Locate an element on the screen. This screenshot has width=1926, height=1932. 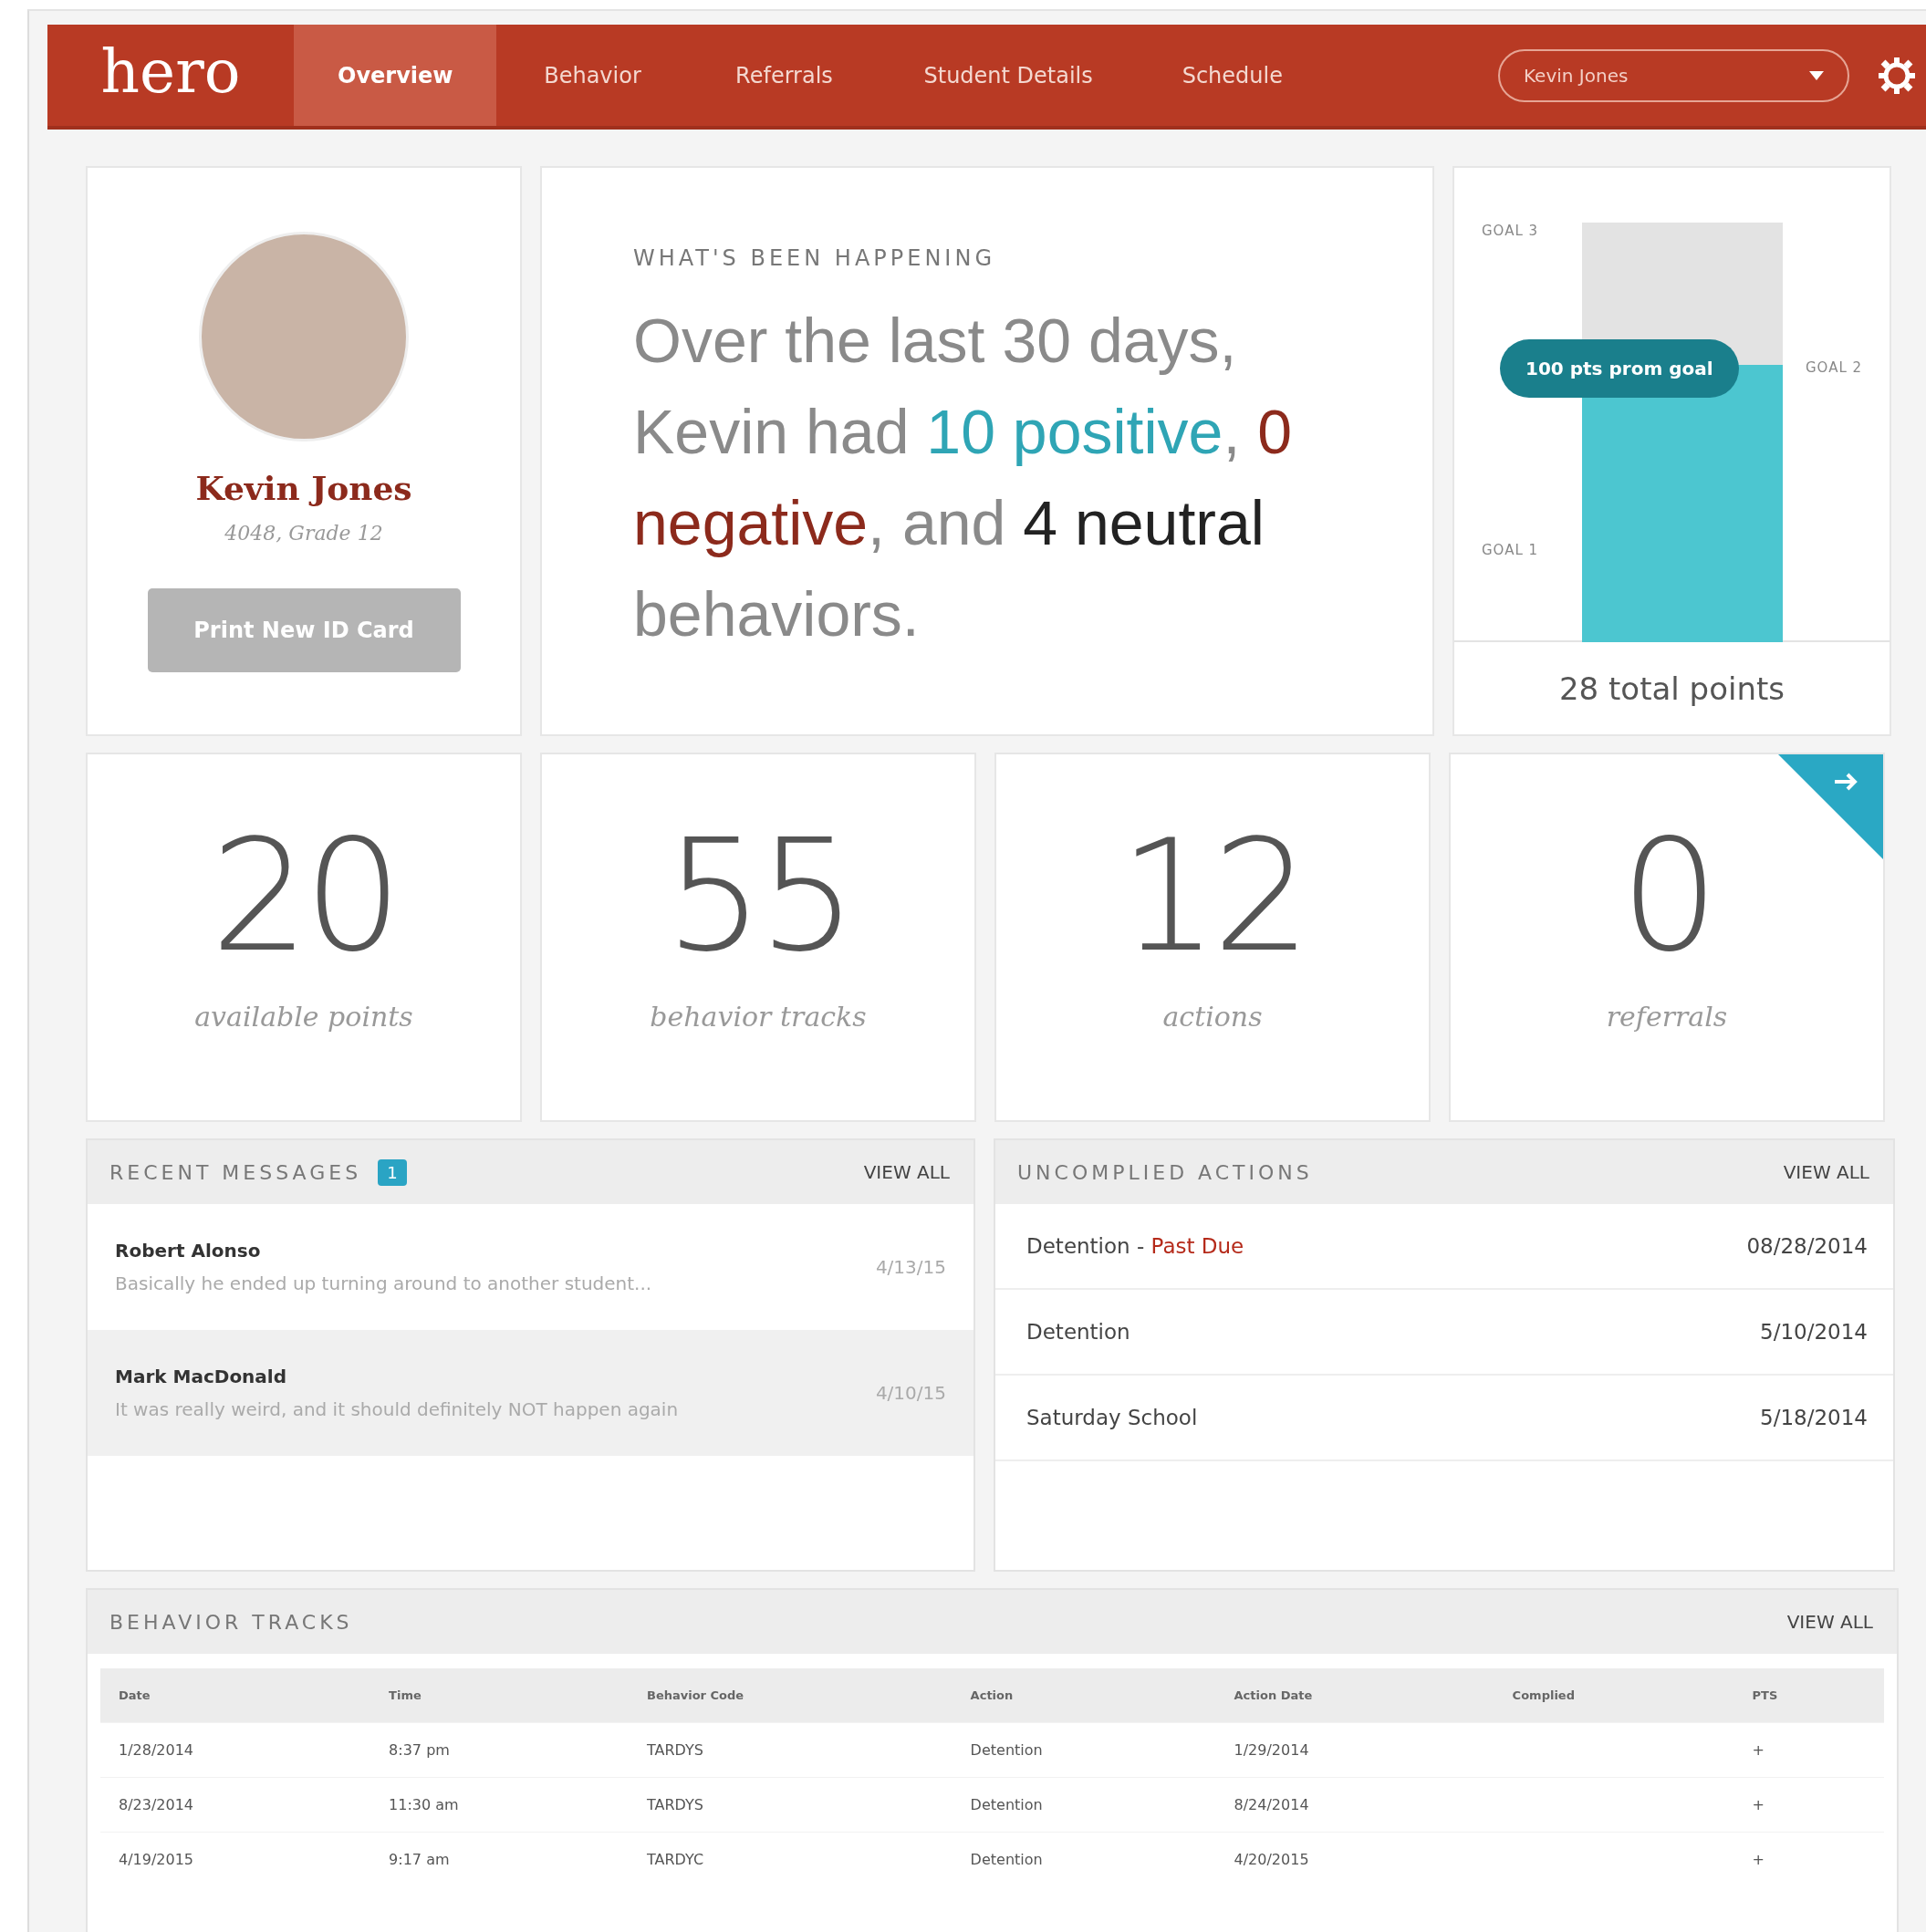
column-header: PTS is located at coordinates (1808, 1696).